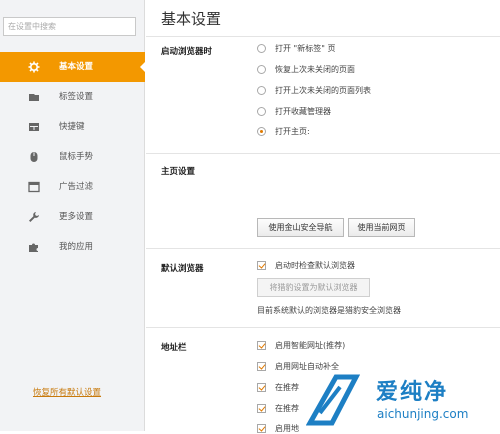  What do you see at coordinates (412, 392) in the screenshot?
I see `watermark-text: 爱纯净` at bounding box center [412, 392].